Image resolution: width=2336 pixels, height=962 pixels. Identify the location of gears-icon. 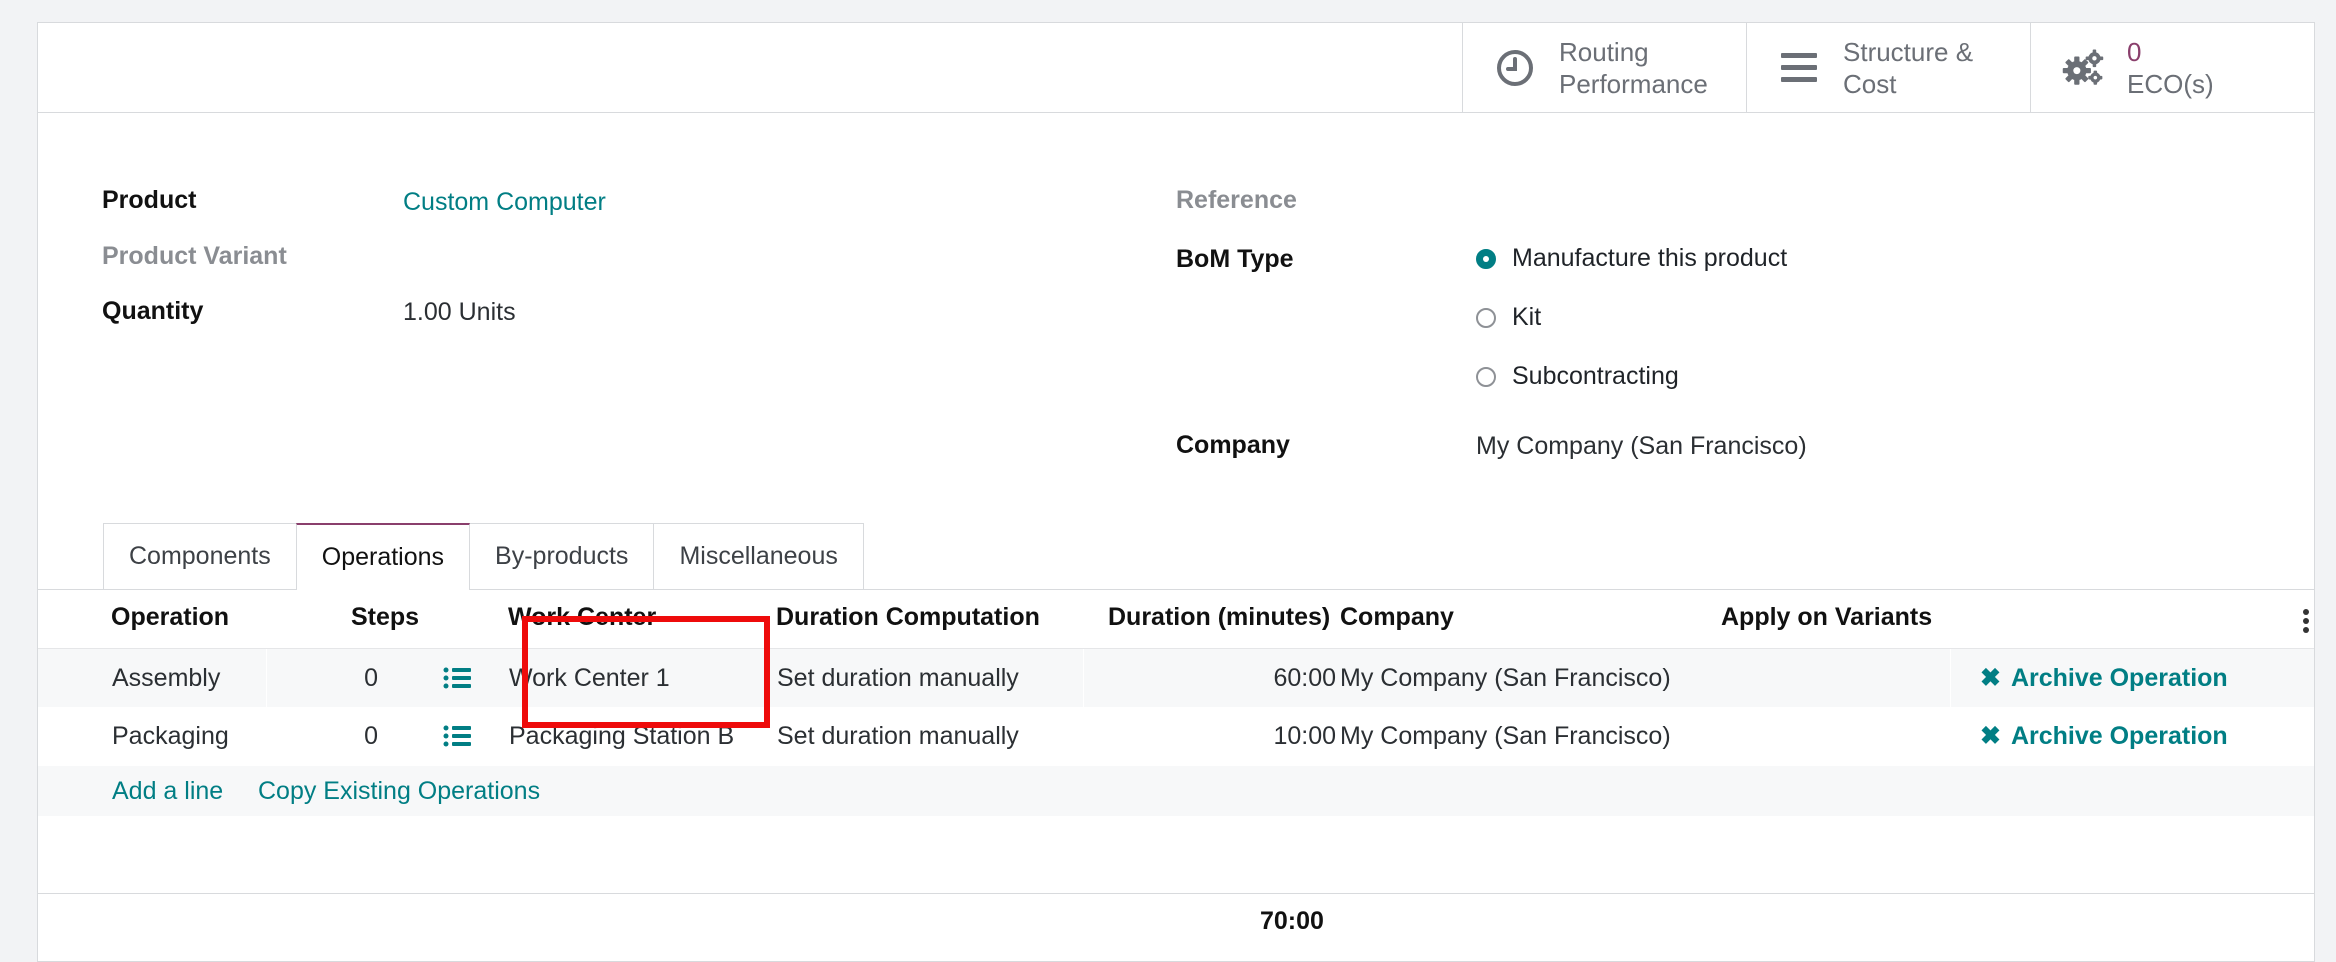
(2083, 68).